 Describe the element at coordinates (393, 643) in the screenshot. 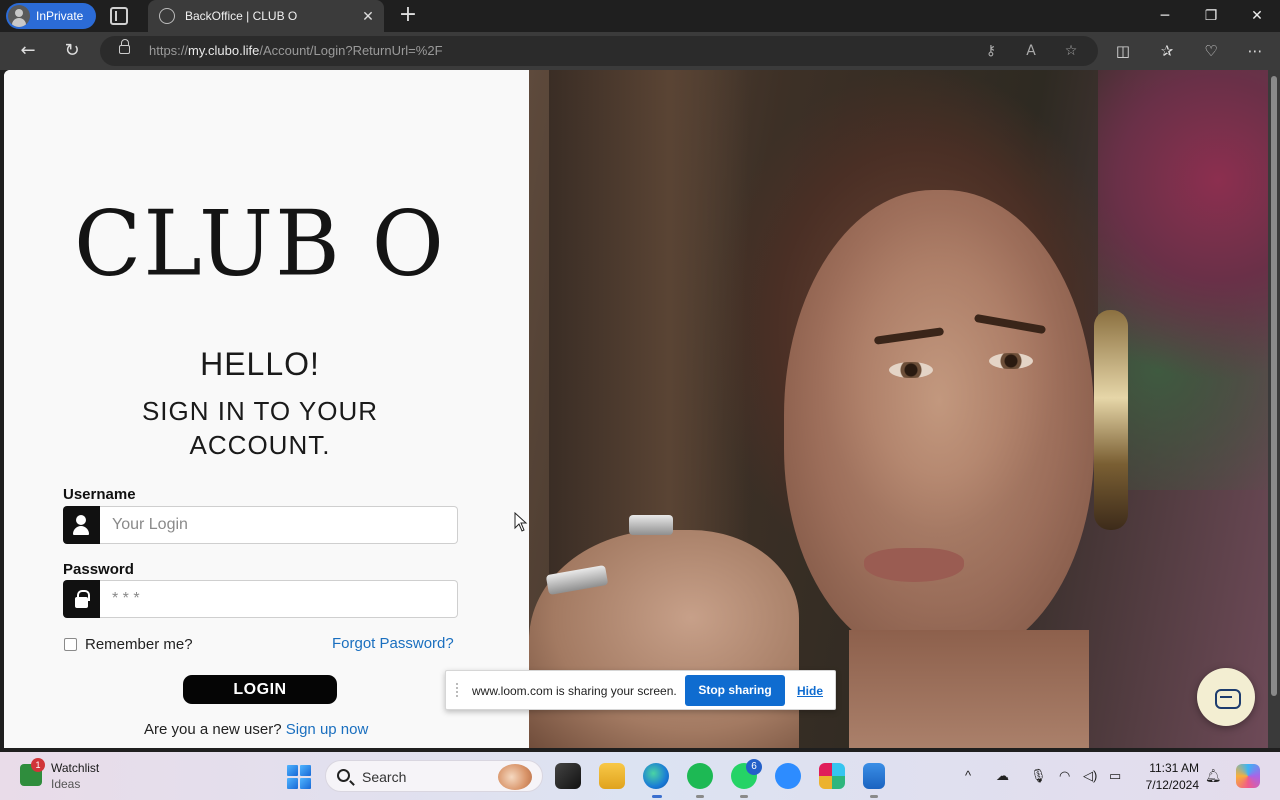

I see `forgot-password-link: Forgot Password?` at that location.